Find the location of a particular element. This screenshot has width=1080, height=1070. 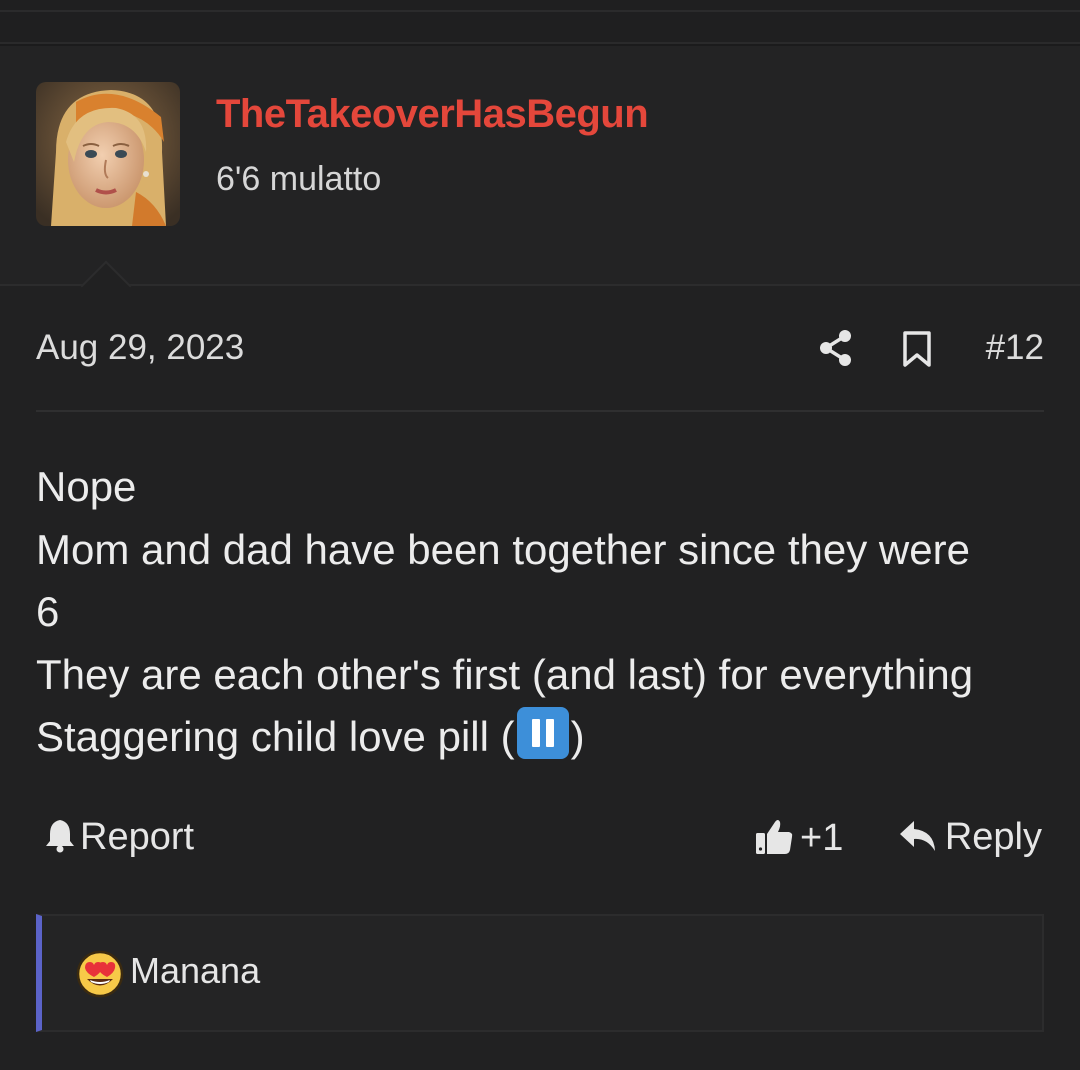

report-button: Report is located at coordinates (119, 837).